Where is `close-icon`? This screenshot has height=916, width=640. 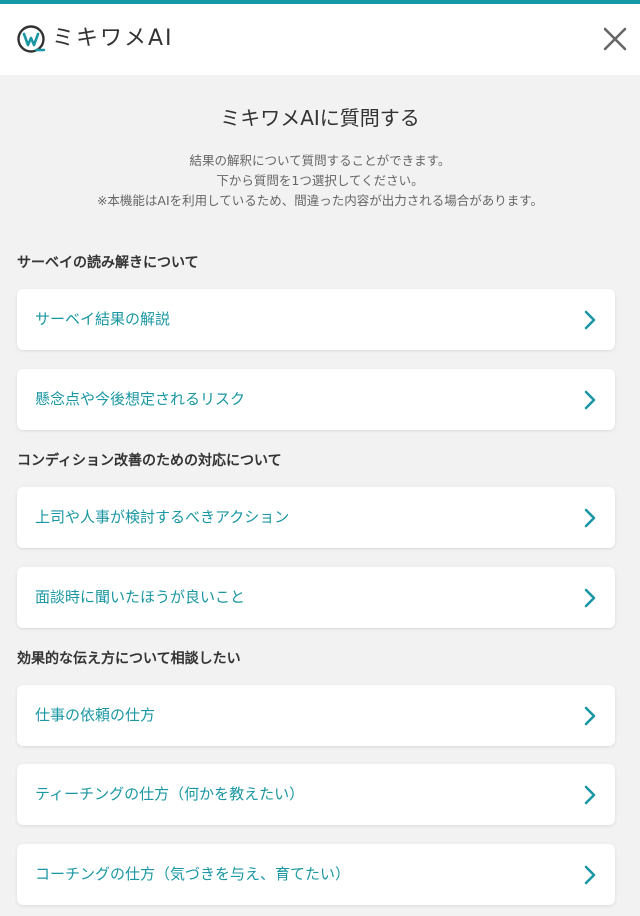 close-icon is located at coordinates (615, 39).